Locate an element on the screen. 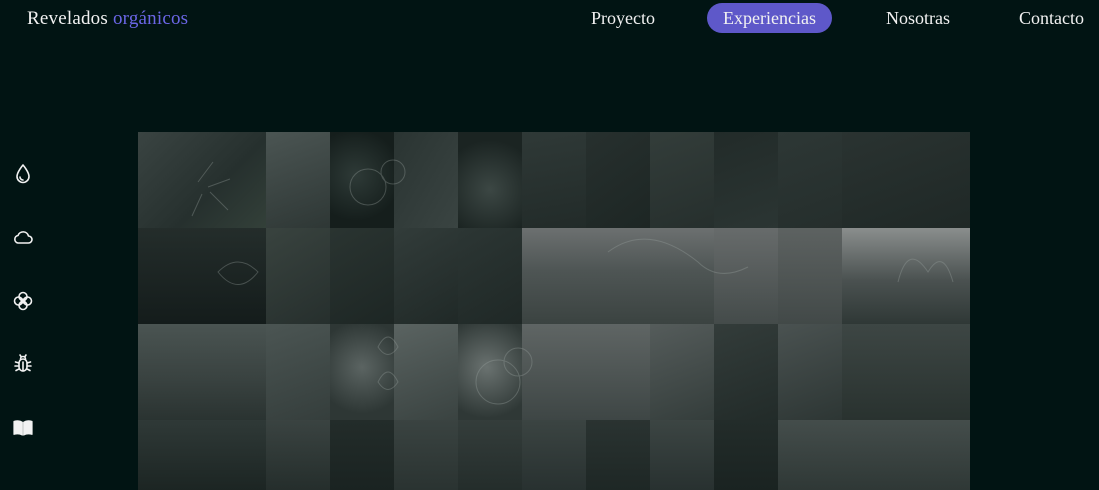 Image resolution: width=1099 pixels, height=490 pixels. nav-item-contacto: Contacto is located at coordinates (1051, 18).